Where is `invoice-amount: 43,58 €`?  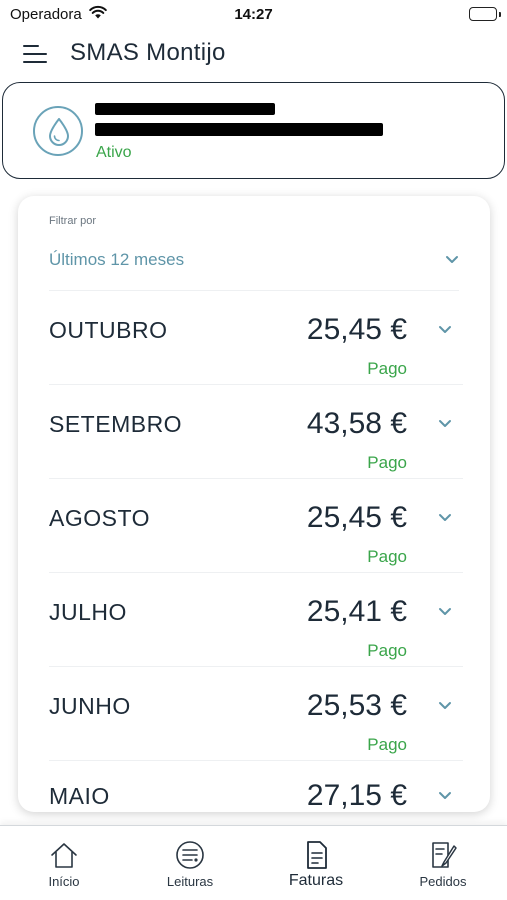
invoice-amount: 43,58 € is located at coordinates (356, 423).